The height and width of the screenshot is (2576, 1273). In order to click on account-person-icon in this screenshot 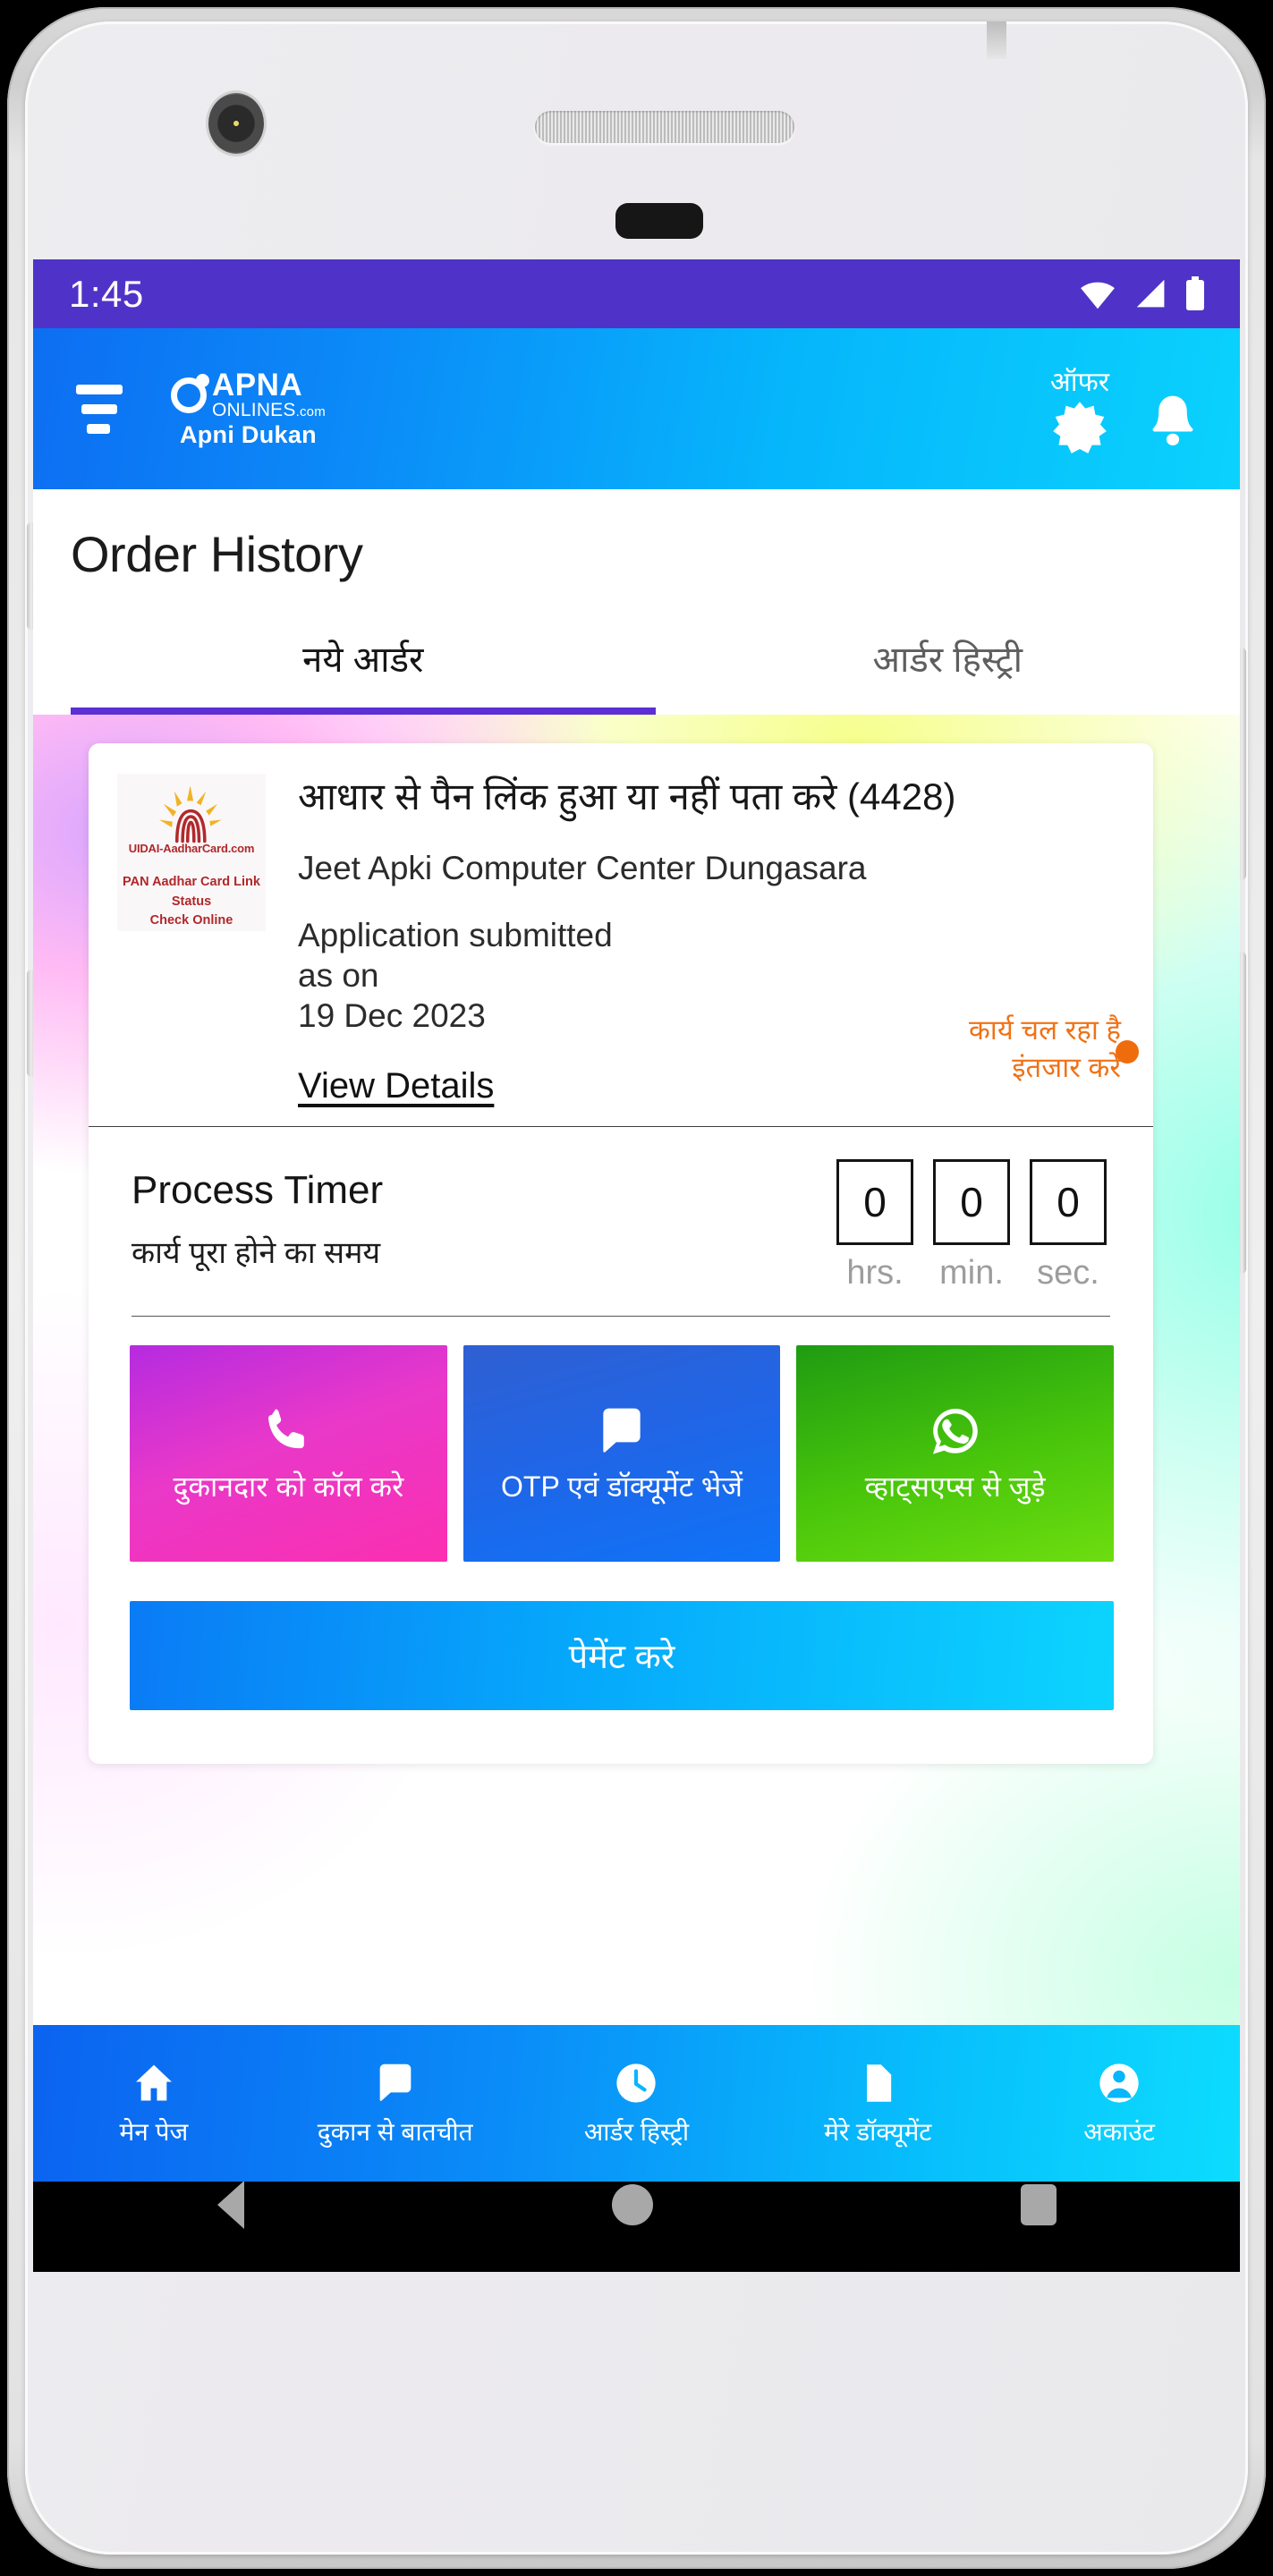, I will do `click(1119, 2083)`.